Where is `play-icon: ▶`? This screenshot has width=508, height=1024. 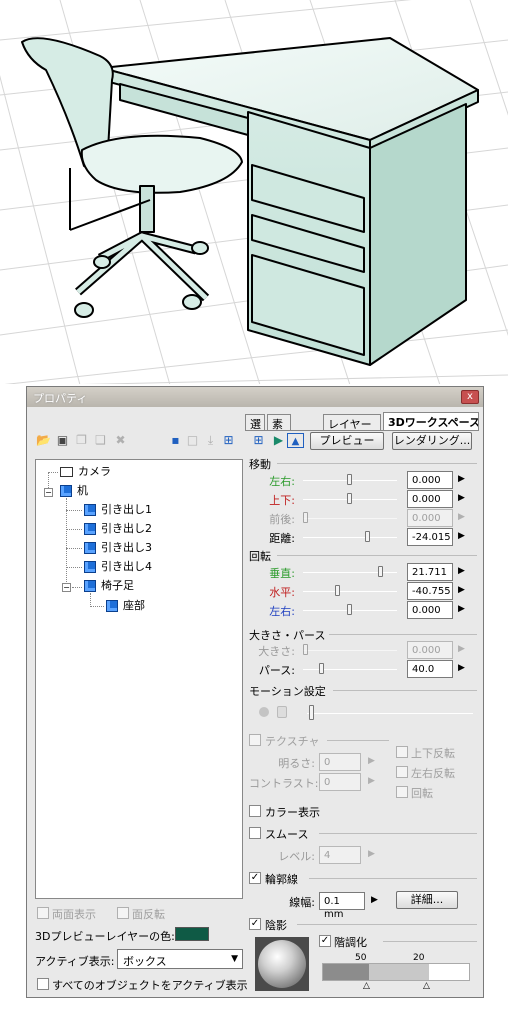 play-icon: ▶ is located at coordinates (278, 440).